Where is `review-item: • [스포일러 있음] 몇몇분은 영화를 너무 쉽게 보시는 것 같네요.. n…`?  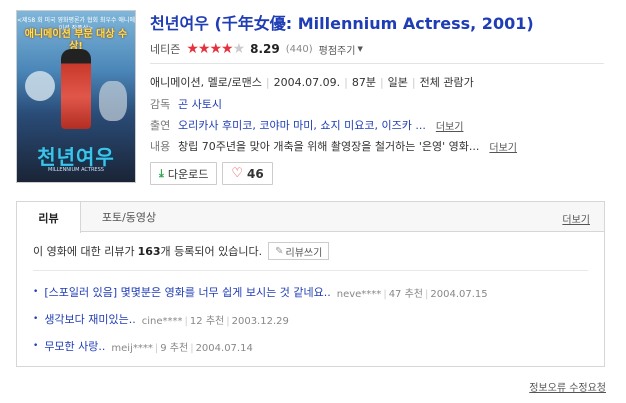
review-item: • [스포일러 있음] 몇몇분은 영화를 너무 쉽게 보시는 것 같네요.. n… is located at coordinates (260, 292).